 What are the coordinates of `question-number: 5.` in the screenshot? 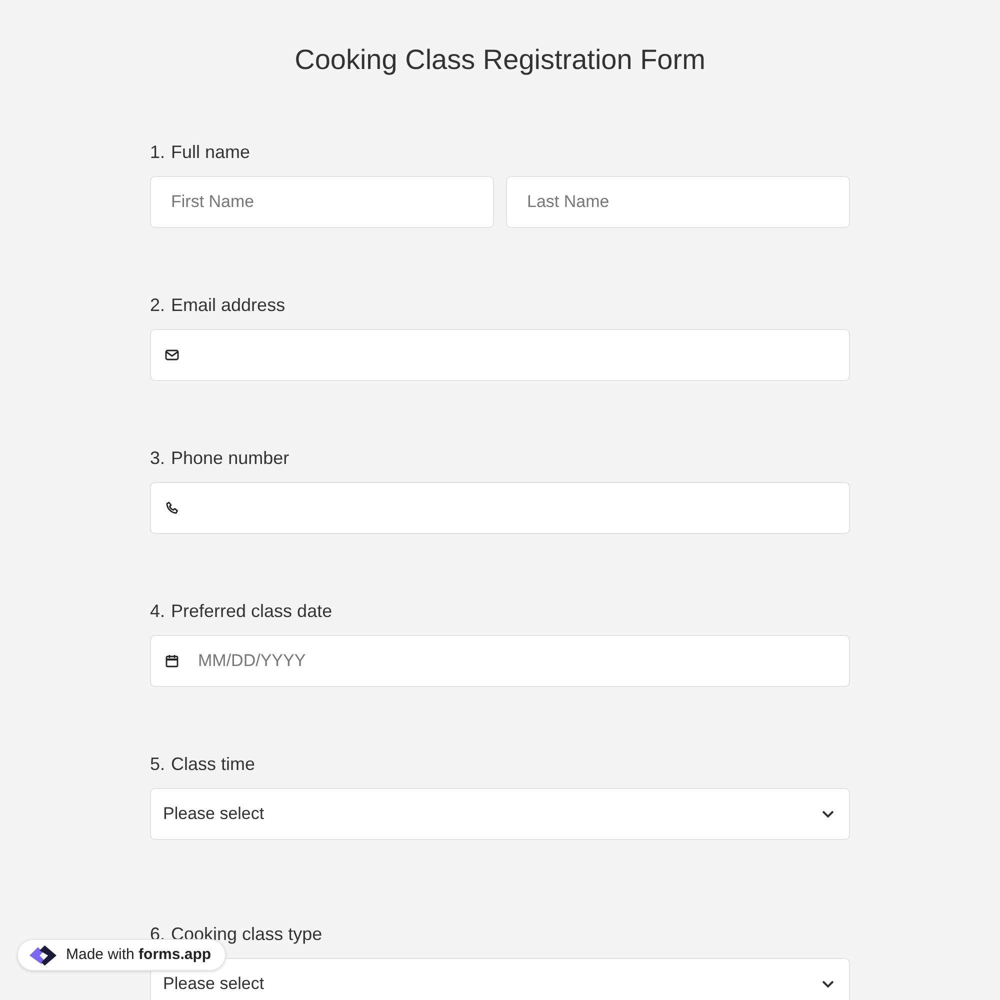 It's located at (158, 764).